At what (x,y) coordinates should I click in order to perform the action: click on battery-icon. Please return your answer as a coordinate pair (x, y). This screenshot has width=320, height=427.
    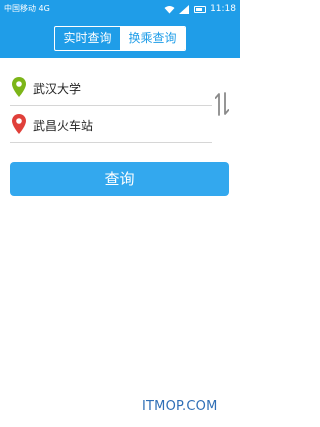
    Looking at the image, I should click on (200, 9).